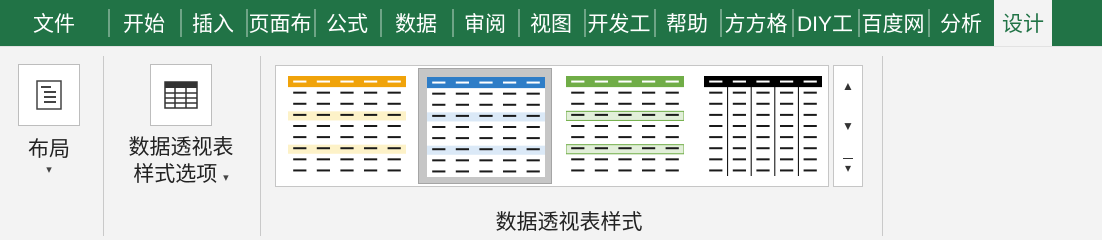 This screenshot has height=240, width=1102. Describe the element at coordinates (569, 222) in the screenshot. I see `pivot-styles-group-label: 数据透视表样式` at that location.